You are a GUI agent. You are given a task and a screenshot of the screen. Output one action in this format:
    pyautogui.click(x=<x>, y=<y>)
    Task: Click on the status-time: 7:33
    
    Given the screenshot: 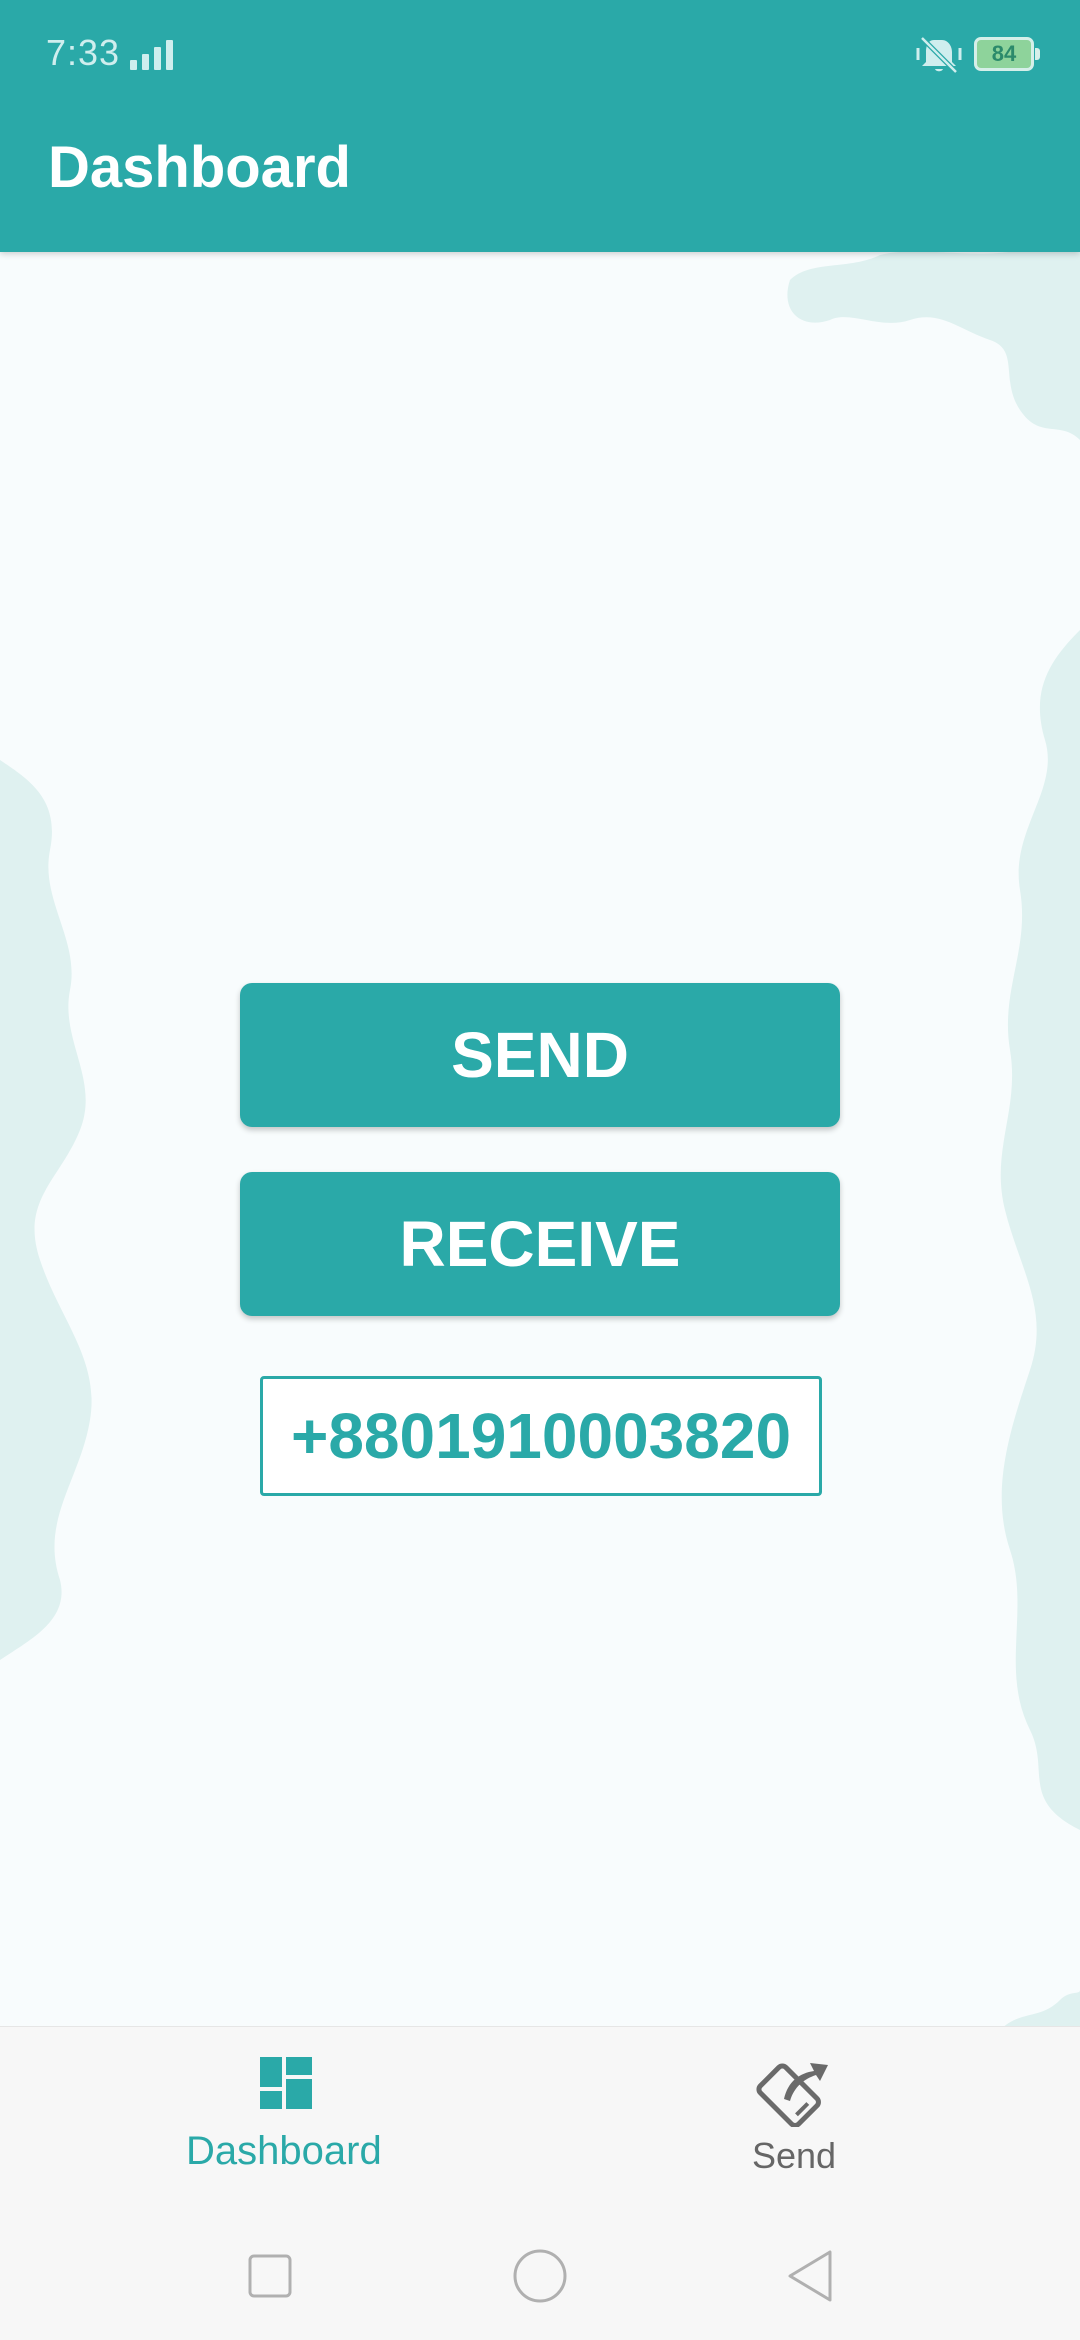 What is the action you would take?
    pyautogui.click(x=83, y=52)
    